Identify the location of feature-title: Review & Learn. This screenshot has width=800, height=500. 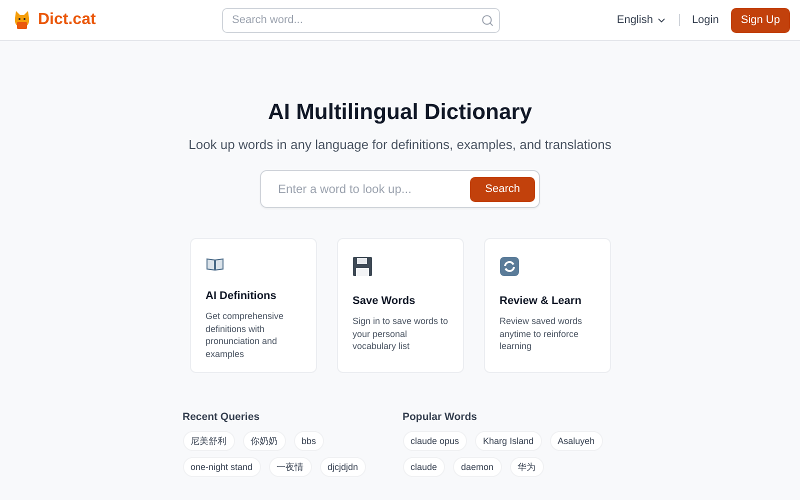
(541, 301).